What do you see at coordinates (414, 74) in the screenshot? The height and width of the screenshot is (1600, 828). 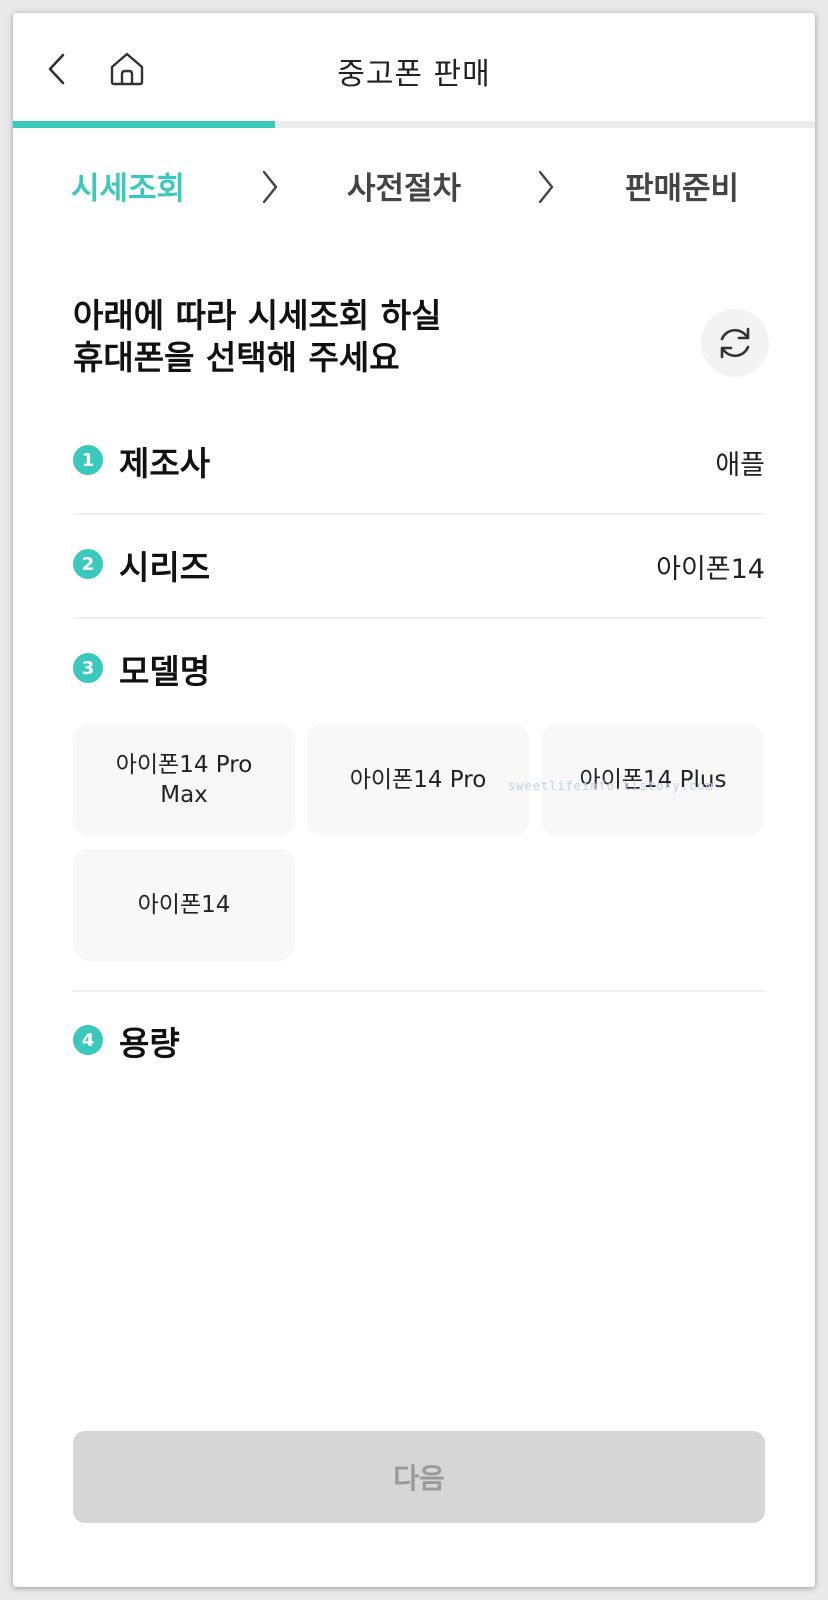 I see `page-title: 중고폰 판매` at bounding box center [414, 74].